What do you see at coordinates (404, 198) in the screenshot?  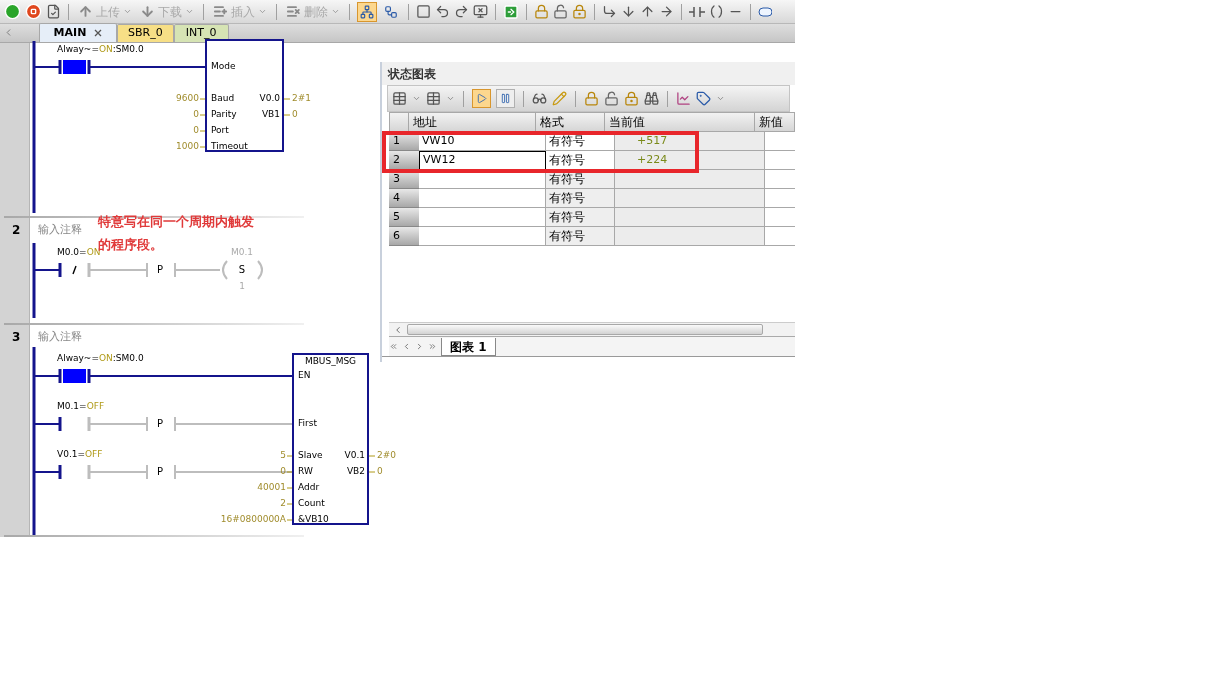 I see `row-number: 4` at bounding box center [404, 198].